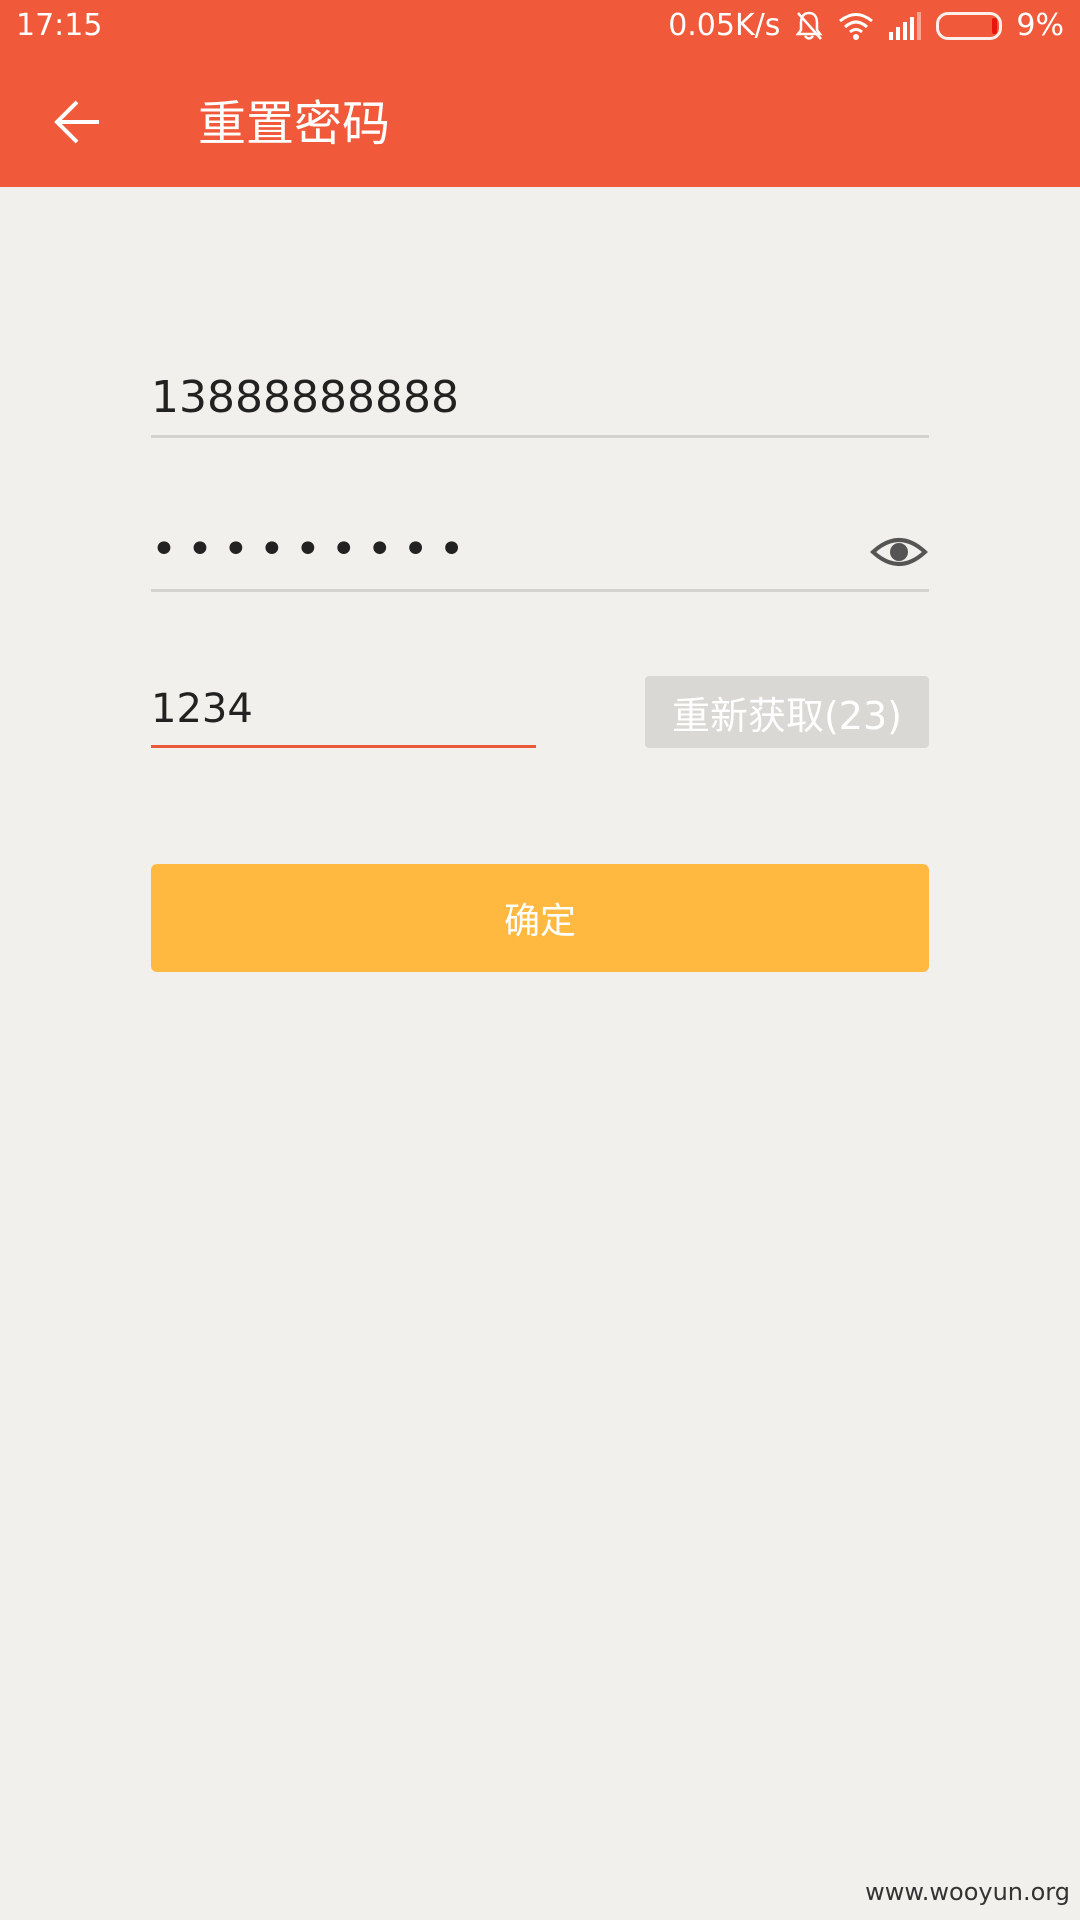 The height and width of the screenshot is (1920, 1080). Describe the element at coordinates (899, 552) in the screenshot. I see `eye-icon` at that location.